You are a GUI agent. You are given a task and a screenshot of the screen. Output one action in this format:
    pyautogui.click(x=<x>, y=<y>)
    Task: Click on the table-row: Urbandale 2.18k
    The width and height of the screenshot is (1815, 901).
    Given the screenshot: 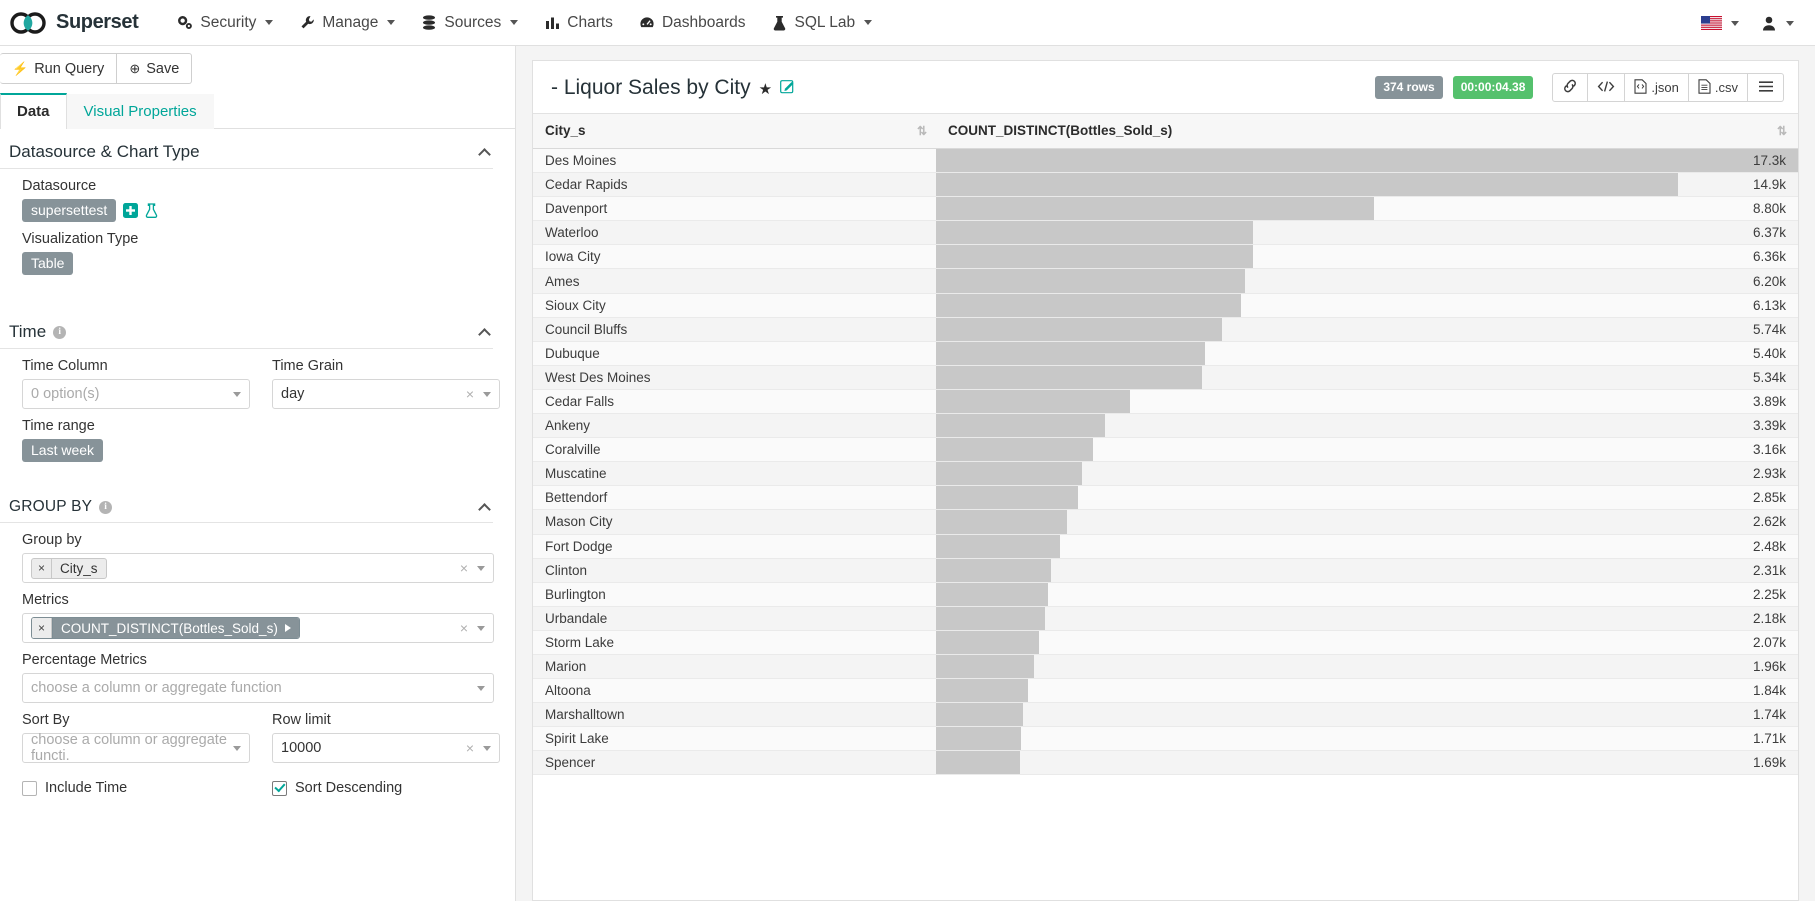 What is the action you would take?
    pyautogui.click(x=1165, y=618)
    